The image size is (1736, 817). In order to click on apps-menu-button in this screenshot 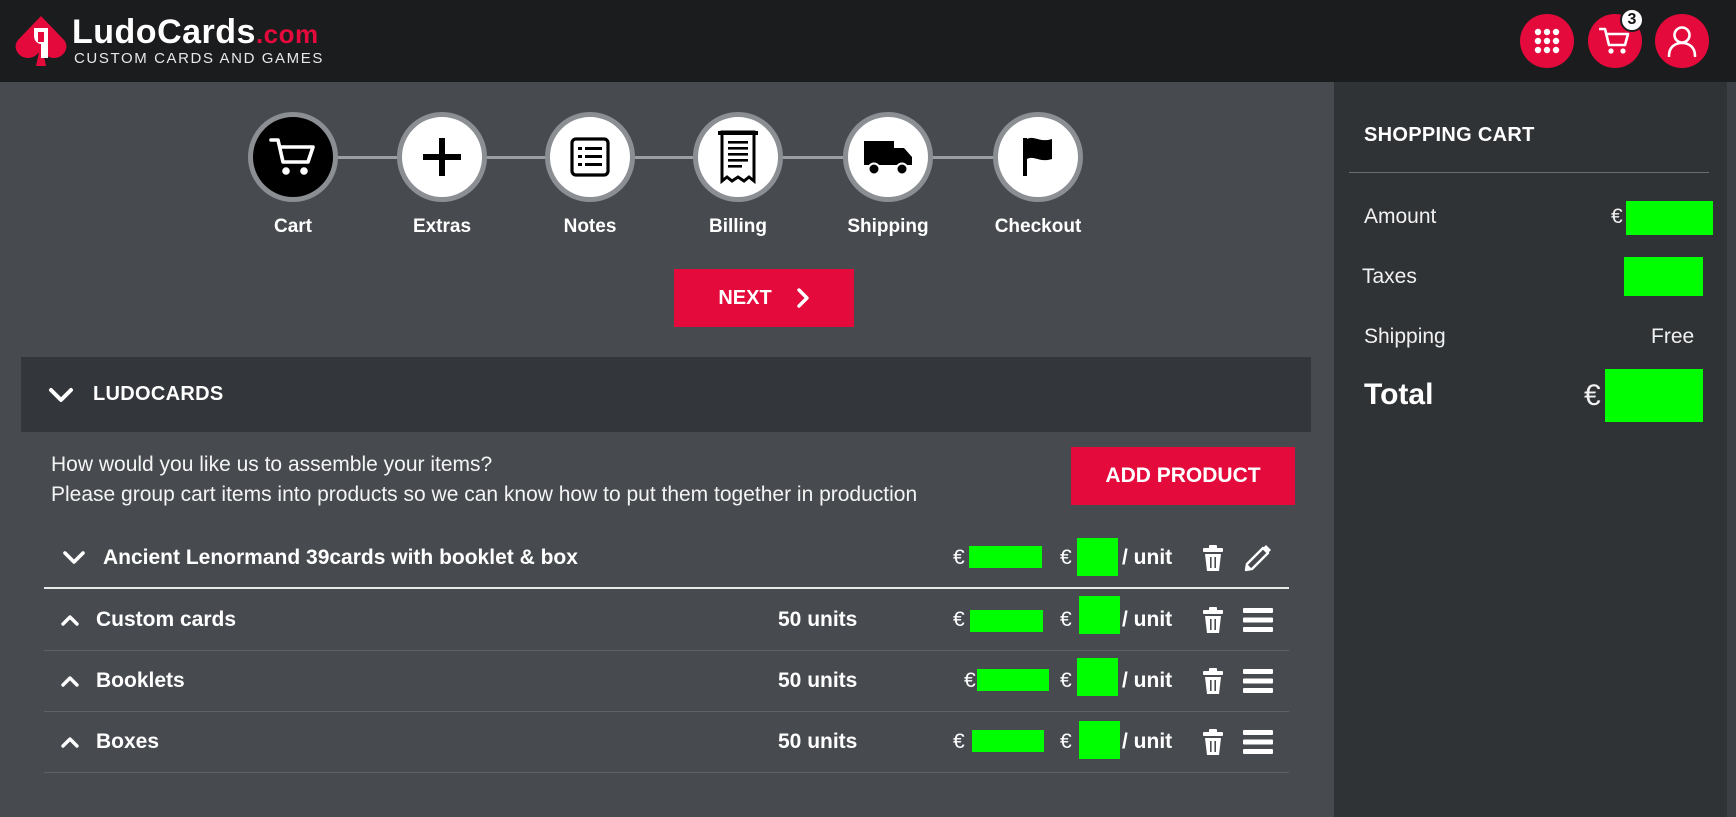, I will do `click(1547, 41)`.